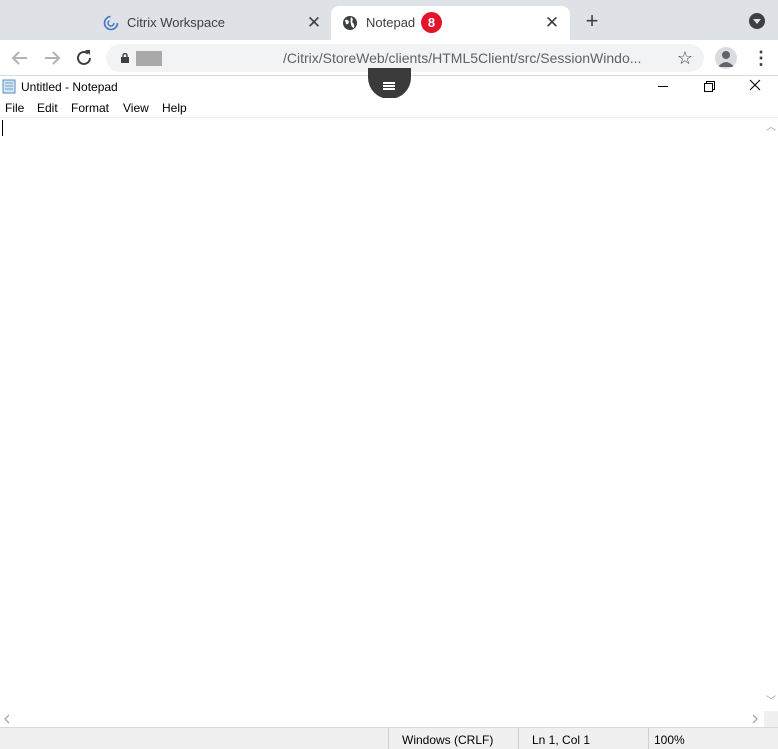 The image size is (778, 749). Describe the element at coordinates (755, 719) in the screenshot. I see `scroll-right-icon` at that location.